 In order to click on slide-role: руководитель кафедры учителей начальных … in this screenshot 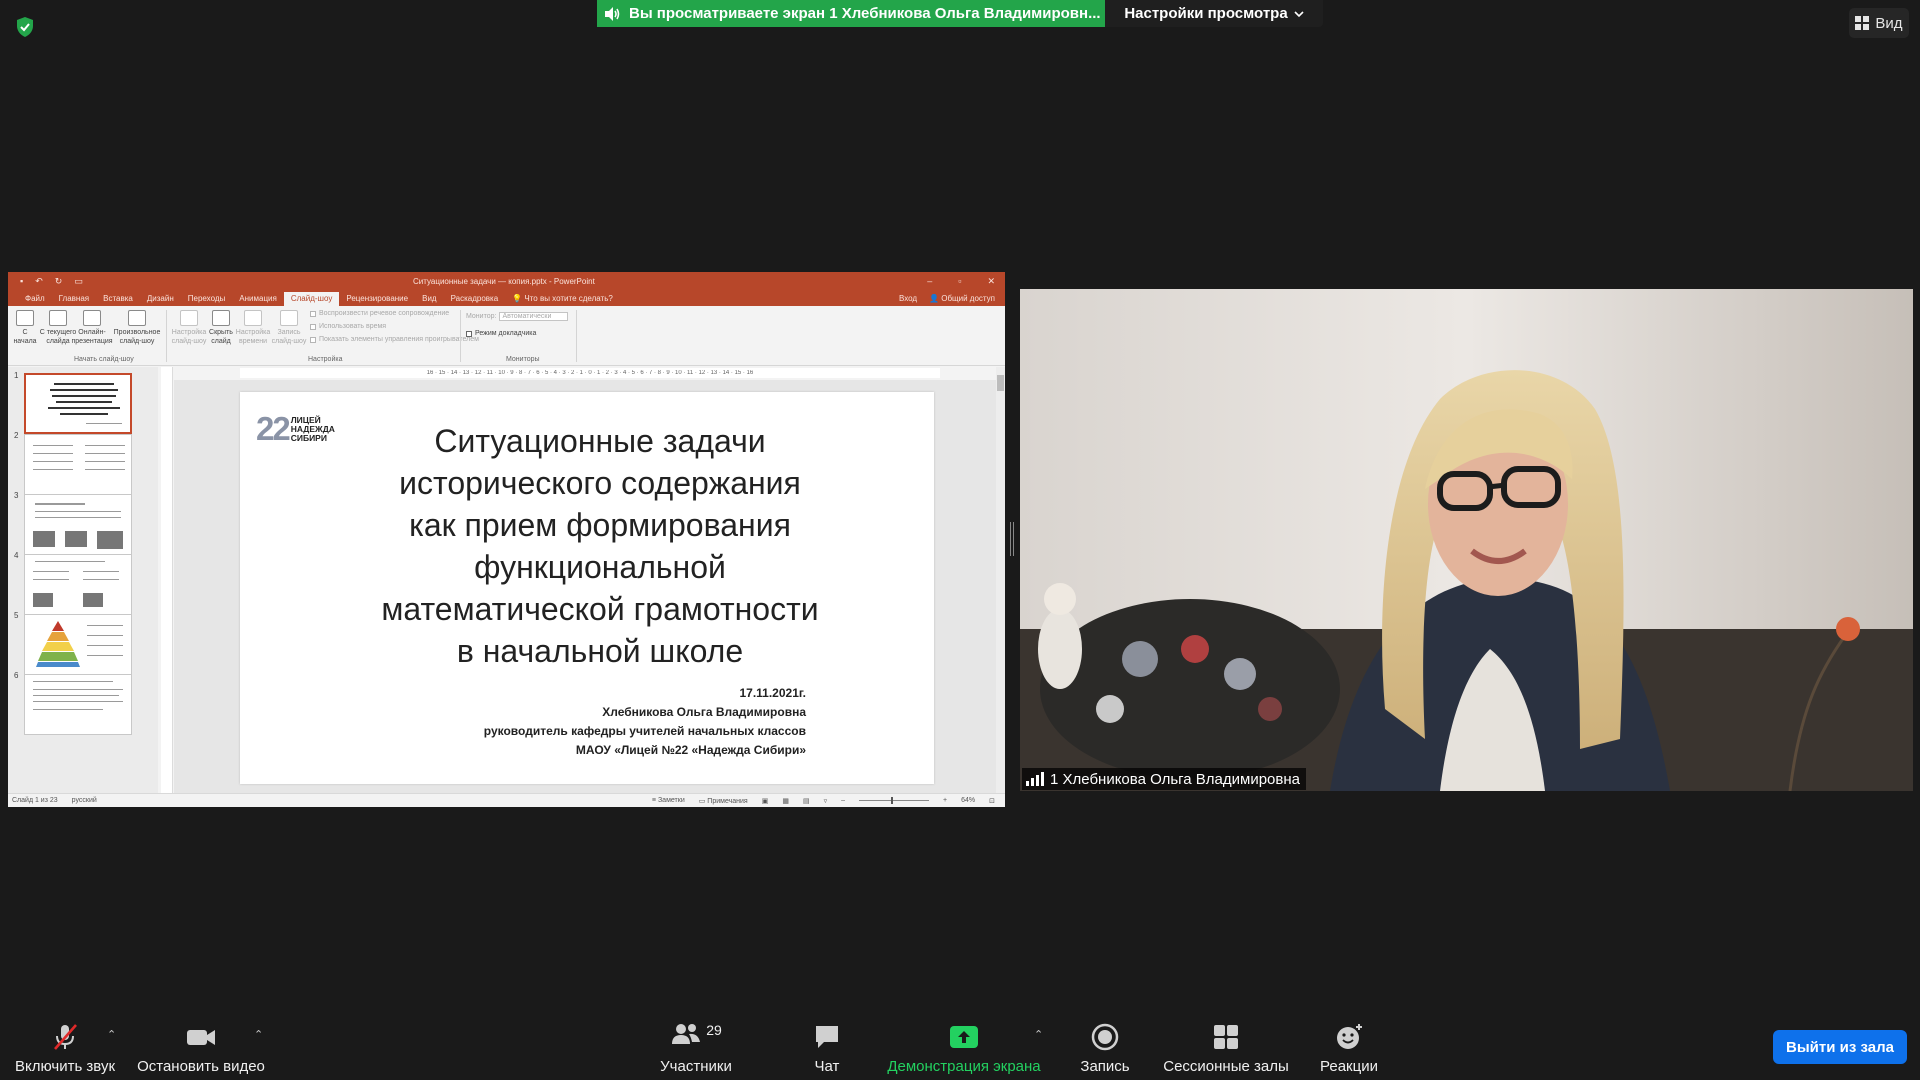, I will do `click(644, 731)`.